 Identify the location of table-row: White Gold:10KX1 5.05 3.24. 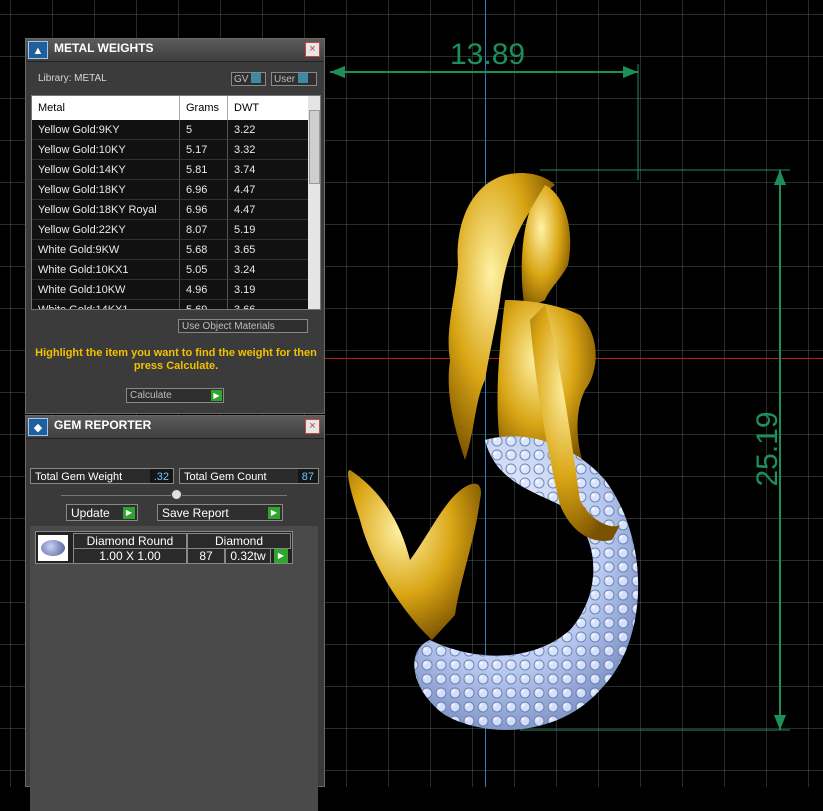
(170, 269).